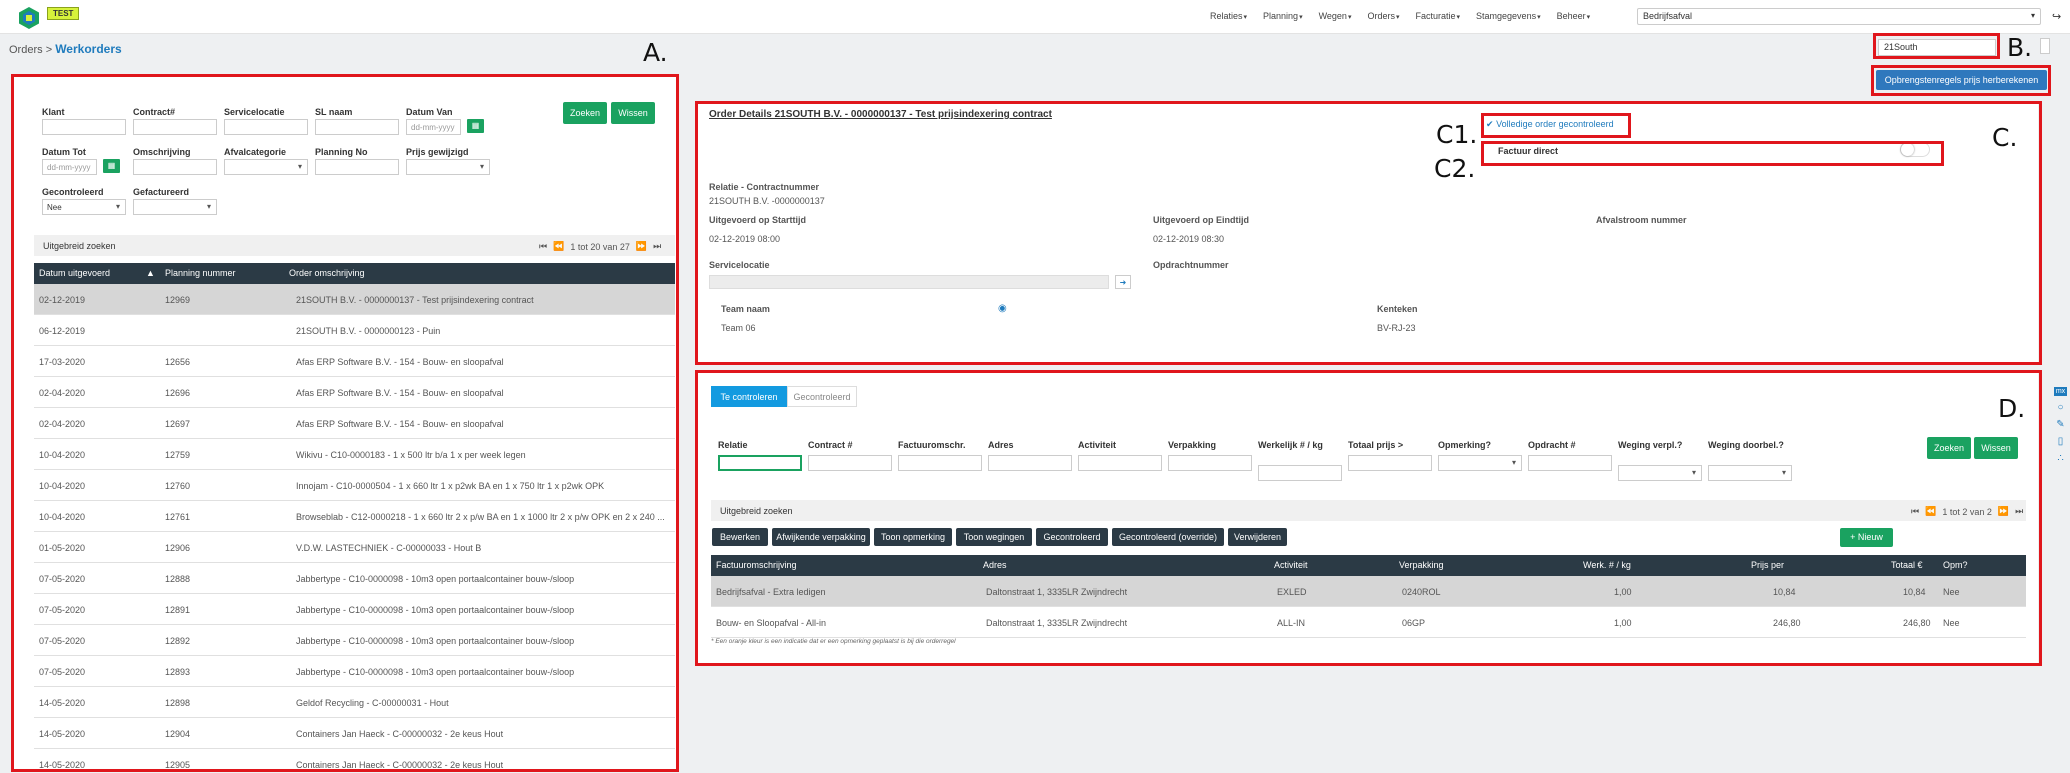 The image size is (2070, 773). What do you see at coordinates (1123, 282) in the screenshot?
I see `servicelocatie-goto-button: ➜` at bounding box center [1123, 282].